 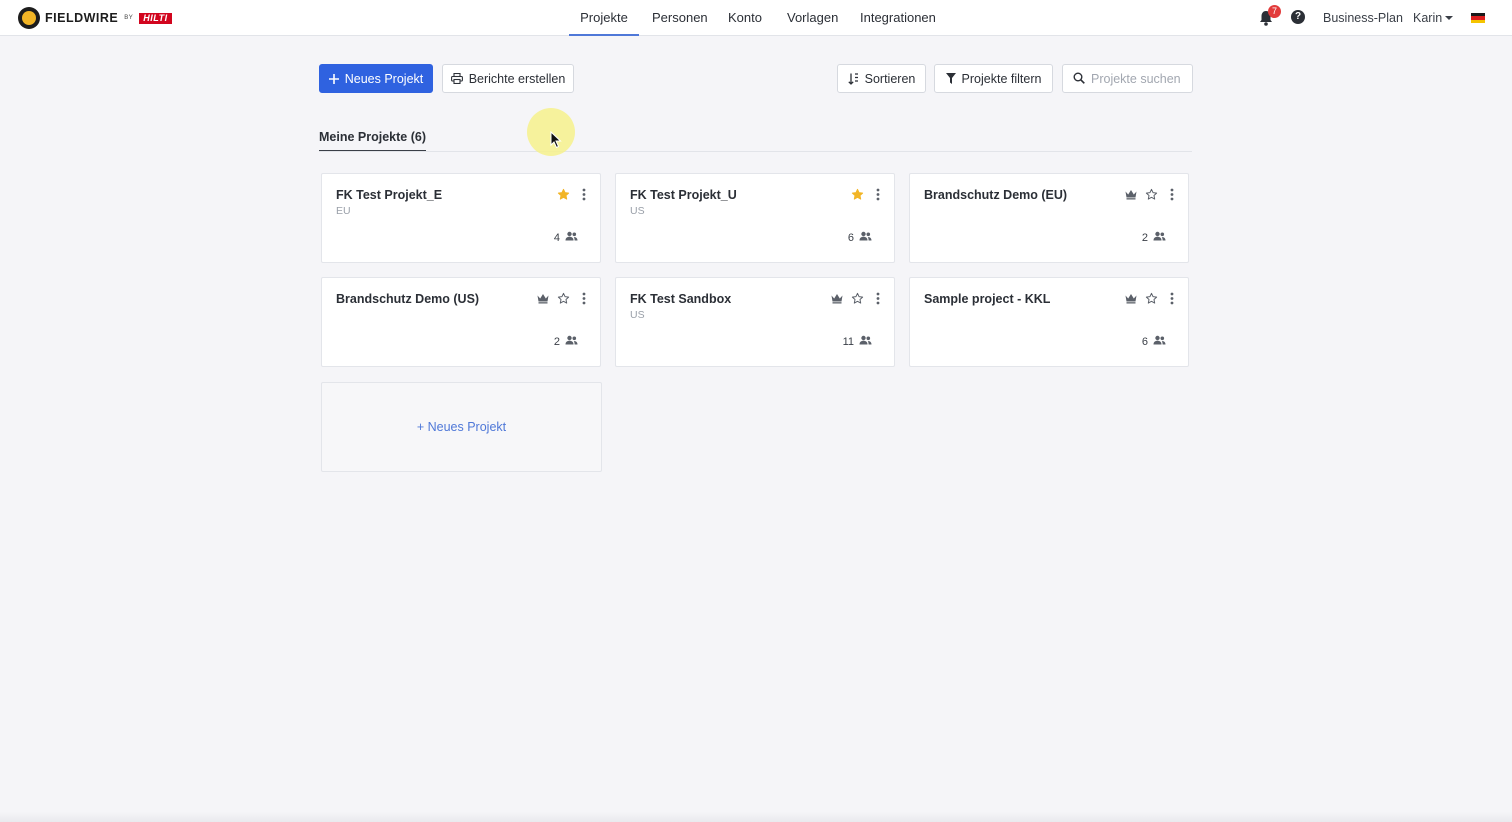 What do you see at coordinates (1049, 218) in the screenshot?
I see `project-card: Brandschutz Demo (EU) 2` at bounding box center [1049, 218].